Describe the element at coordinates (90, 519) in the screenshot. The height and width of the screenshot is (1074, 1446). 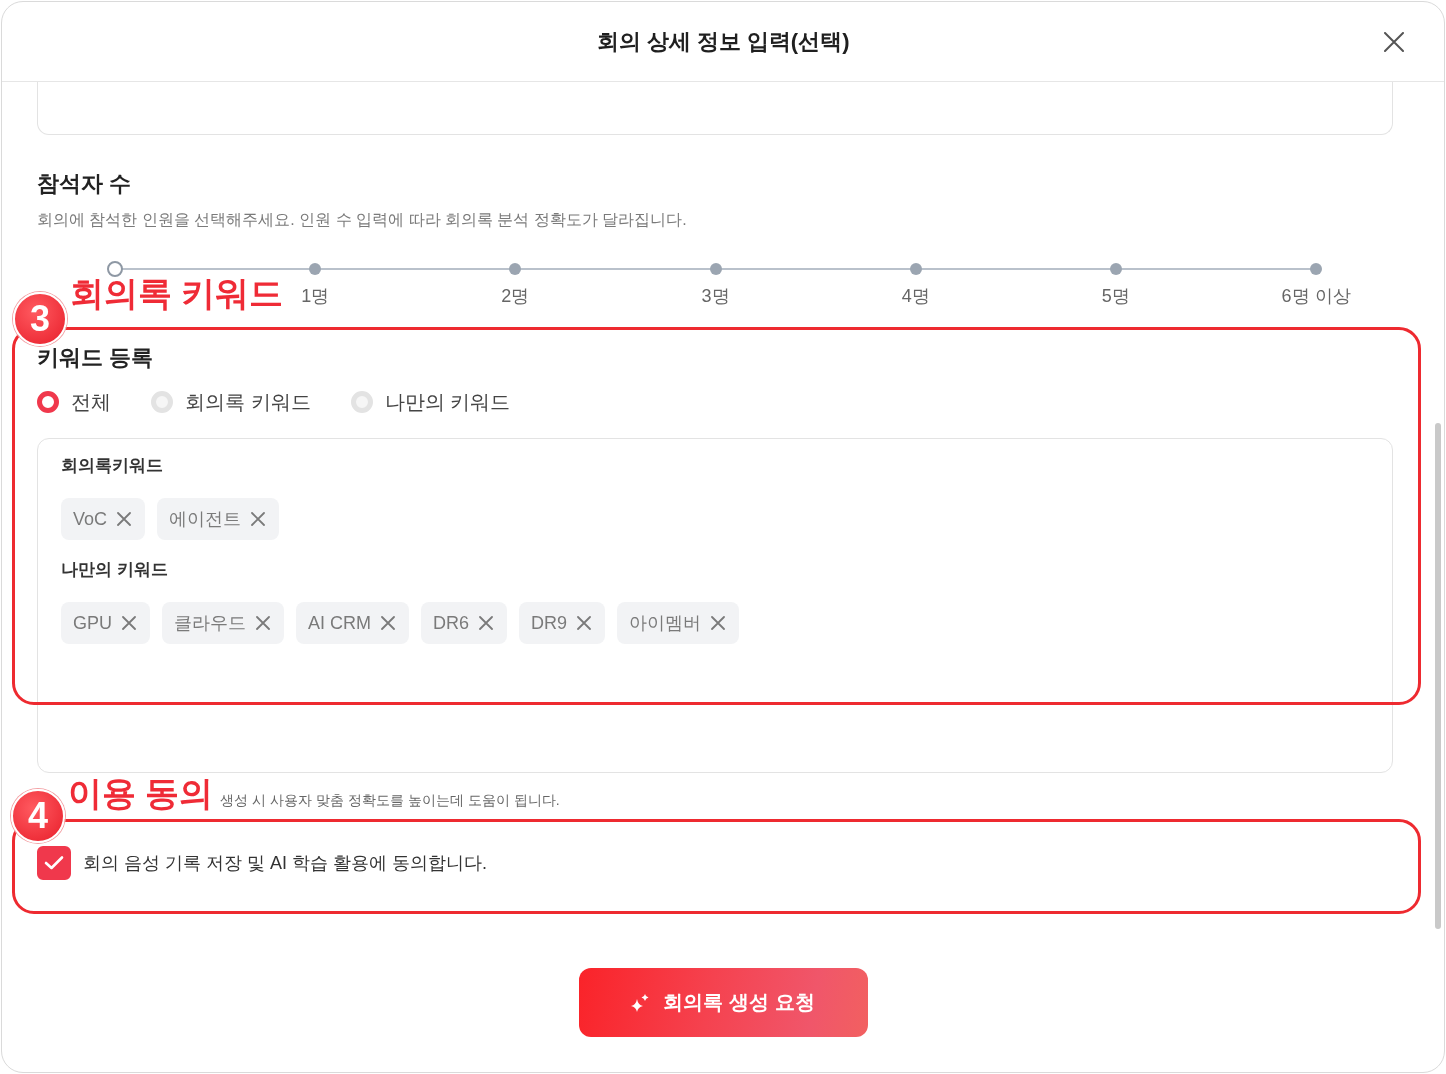
I see `keyword-text: VoC` at that location.